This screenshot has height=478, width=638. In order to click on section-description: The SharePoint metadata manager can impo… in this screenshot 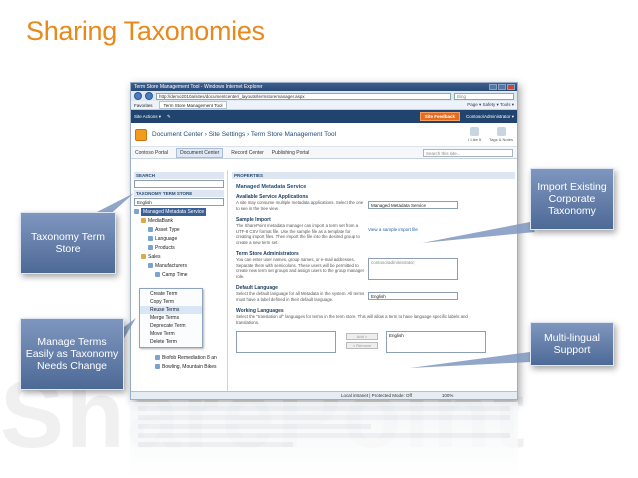, I will do `click(298, 234)`.